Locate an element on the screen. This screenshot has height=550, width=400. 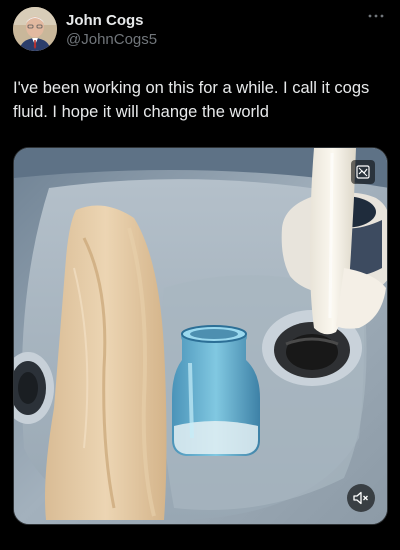
author-names: John Cogs @JohnCogs5 is located at coordinates (111, 31).